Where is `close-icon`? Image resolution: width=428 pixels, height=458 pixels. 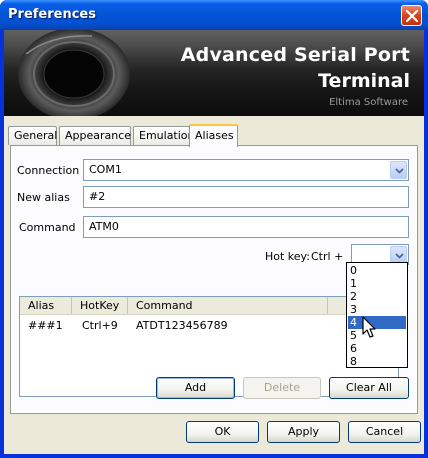 close-icon is located at coordinates (412, 16).